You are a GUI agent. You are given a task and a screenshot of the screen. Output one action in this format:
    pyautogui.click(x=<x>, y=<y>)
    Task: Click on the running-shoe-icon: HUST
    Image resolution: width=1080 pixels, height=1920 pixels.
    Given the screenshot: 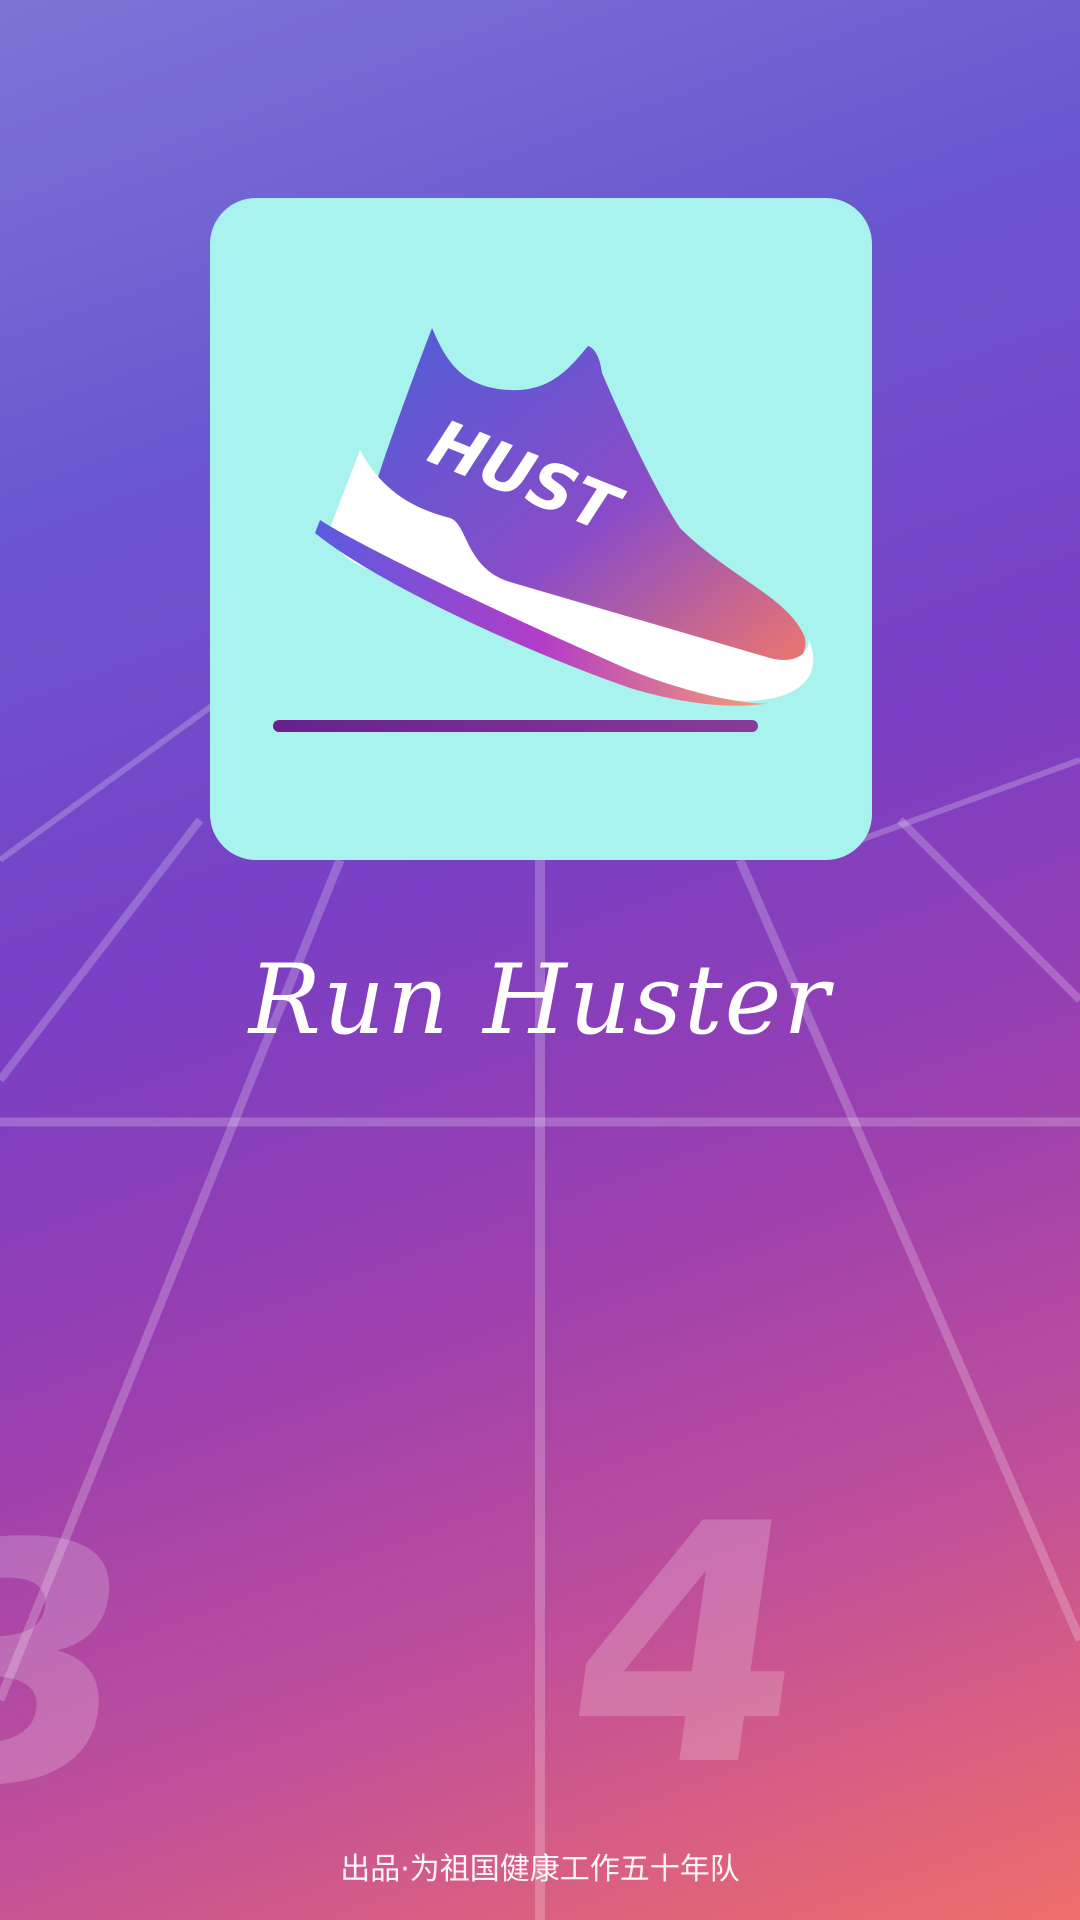 What is the action you would take?
    pyautogui.click(x=543, y=530)
    